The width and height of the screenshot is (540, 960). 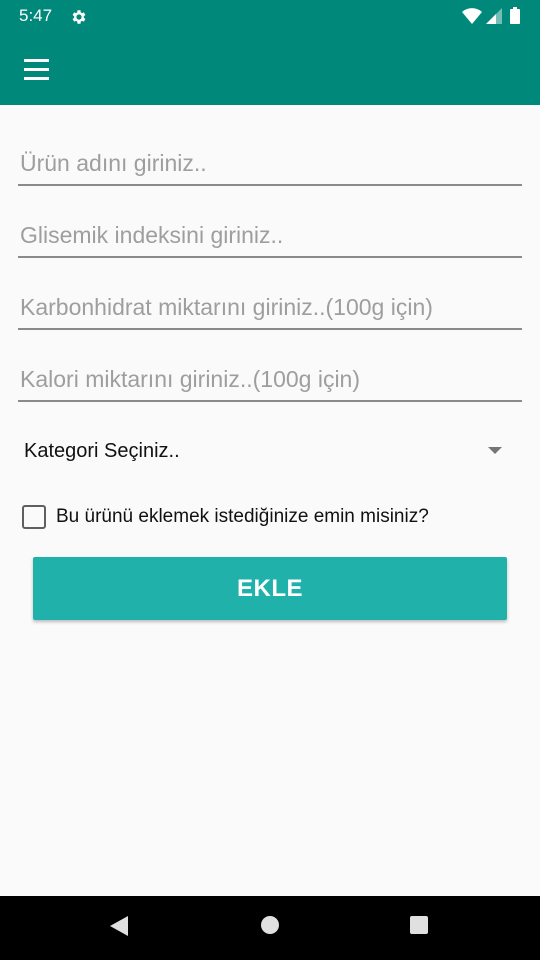 What do you see at coordinates (270, 451) in the screenshot?
I see `category-spinner: Kategori Seçiniz..` at bounding box center [270, 451].